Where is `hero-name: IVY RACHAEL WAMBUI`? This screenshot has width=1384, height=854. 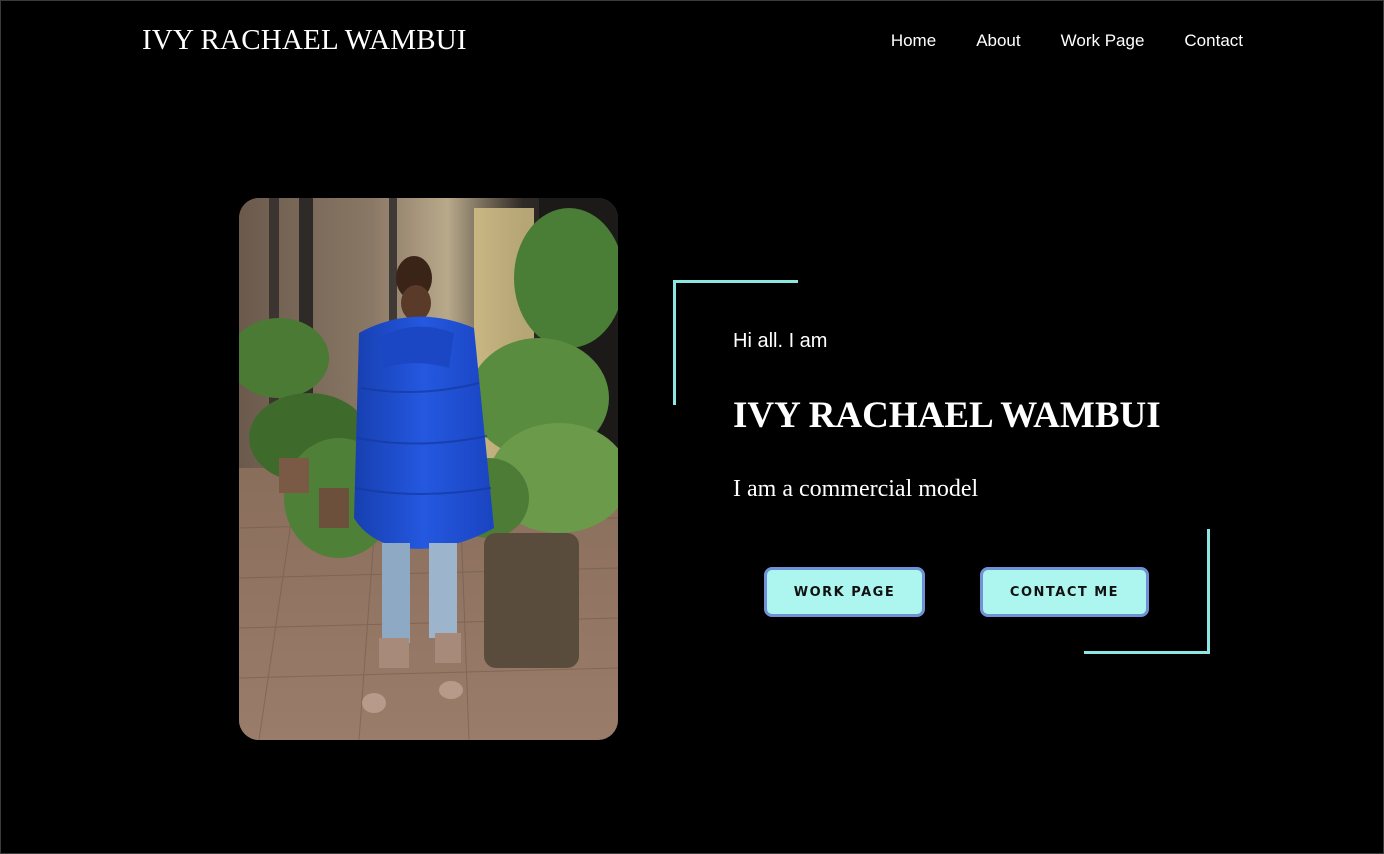
hero-name: IVY RACHAEL WAMBUI is located at coordinates (947, 415).